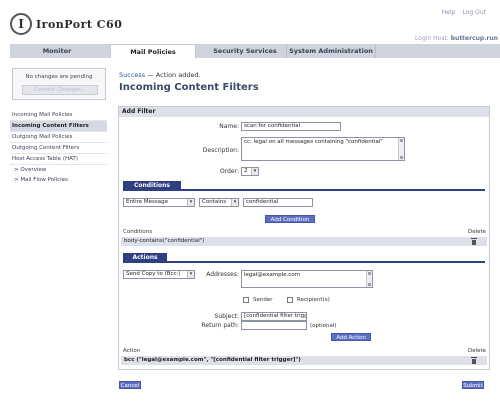  Describe the element at coordinates (58, 126) in the screenshot. I see `sidebar-item-incoming-content-filters: Incoming Content Filters` at that location.